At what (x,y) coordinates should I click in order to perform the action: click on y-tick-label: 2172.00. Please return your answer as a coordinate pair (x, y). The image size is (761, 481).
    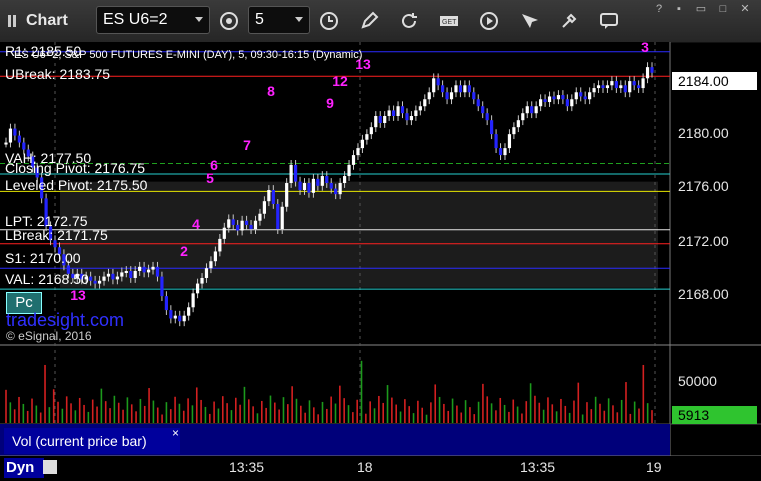
    Looking at the image, I should click on (703, 241).